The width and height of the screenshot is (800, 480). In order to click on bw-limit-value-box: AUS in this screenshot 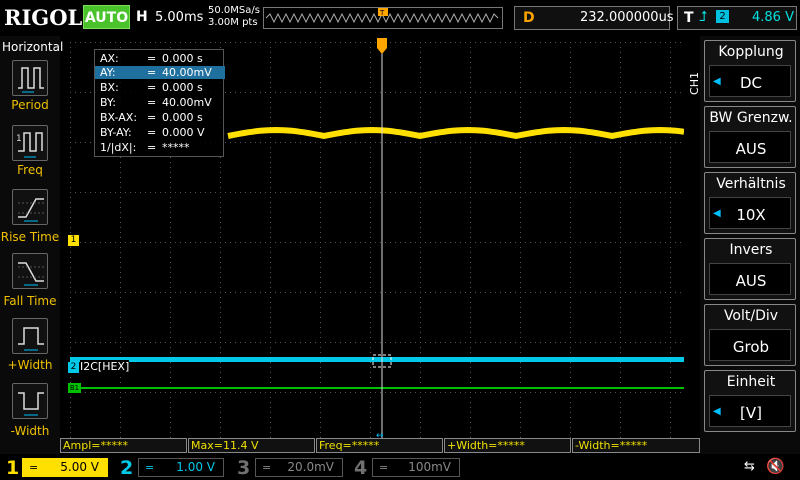, I will do `click(750, 147)`.